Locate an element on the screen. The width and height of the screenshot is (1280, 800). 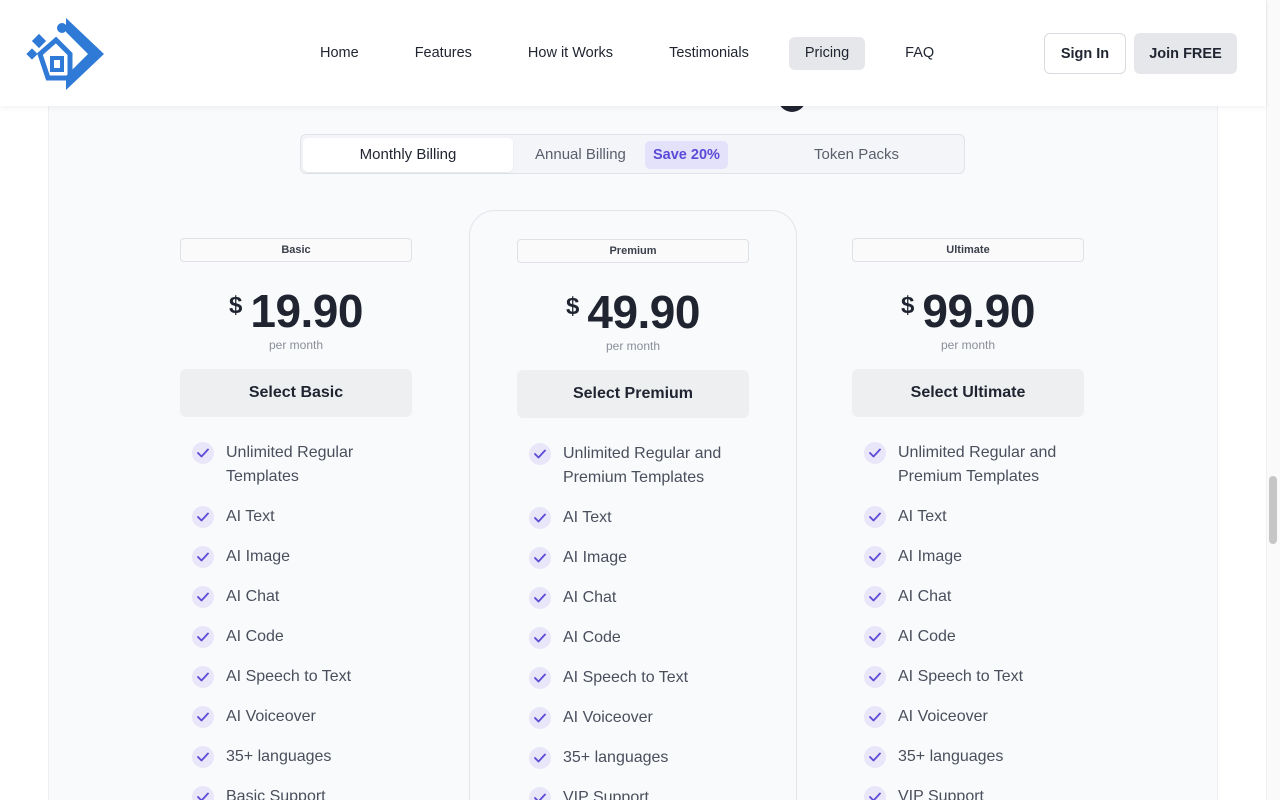
tab-annual-billing: Annual Billing is located at coordinates (580, 155).